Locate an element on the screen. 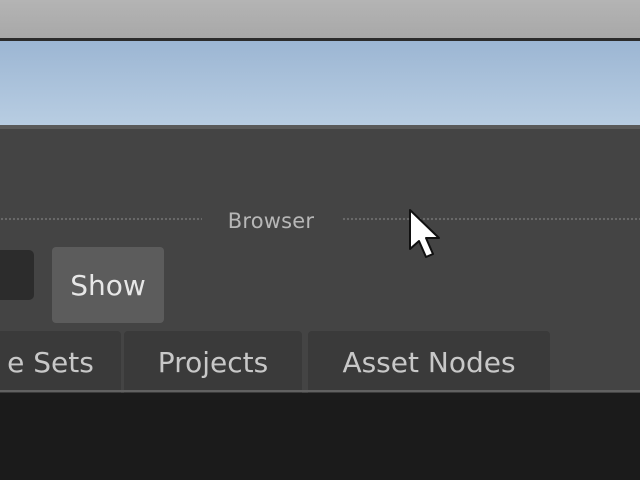  tab-projects: Projects is located at coordinates (213, 362).